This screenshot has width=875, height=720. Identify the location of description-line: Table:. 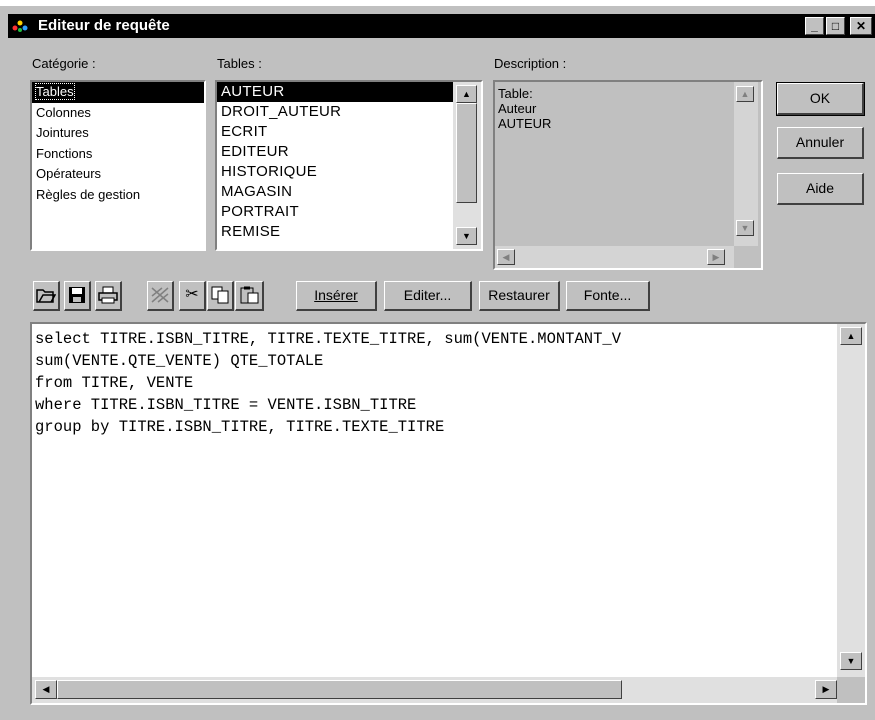
(515, 93).